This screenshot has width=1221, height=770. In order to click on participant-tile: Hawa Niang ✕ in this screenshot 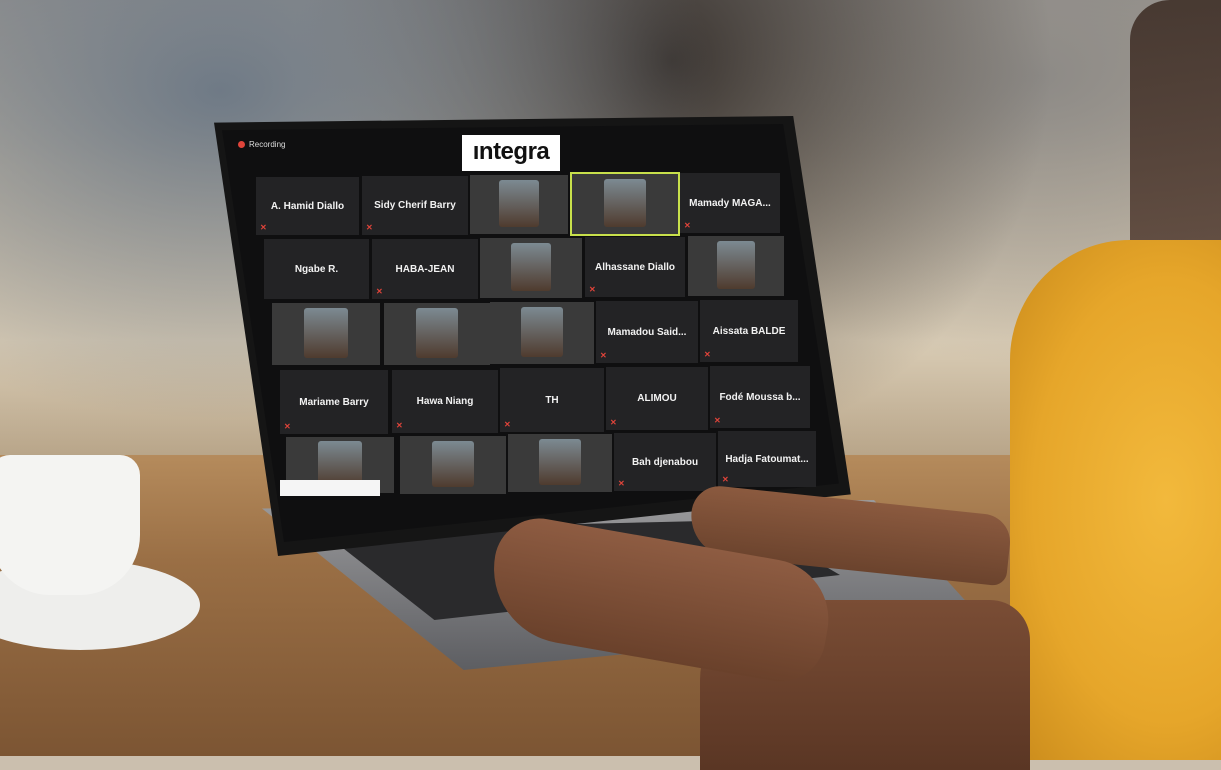, I will do `click(445, 401)`.